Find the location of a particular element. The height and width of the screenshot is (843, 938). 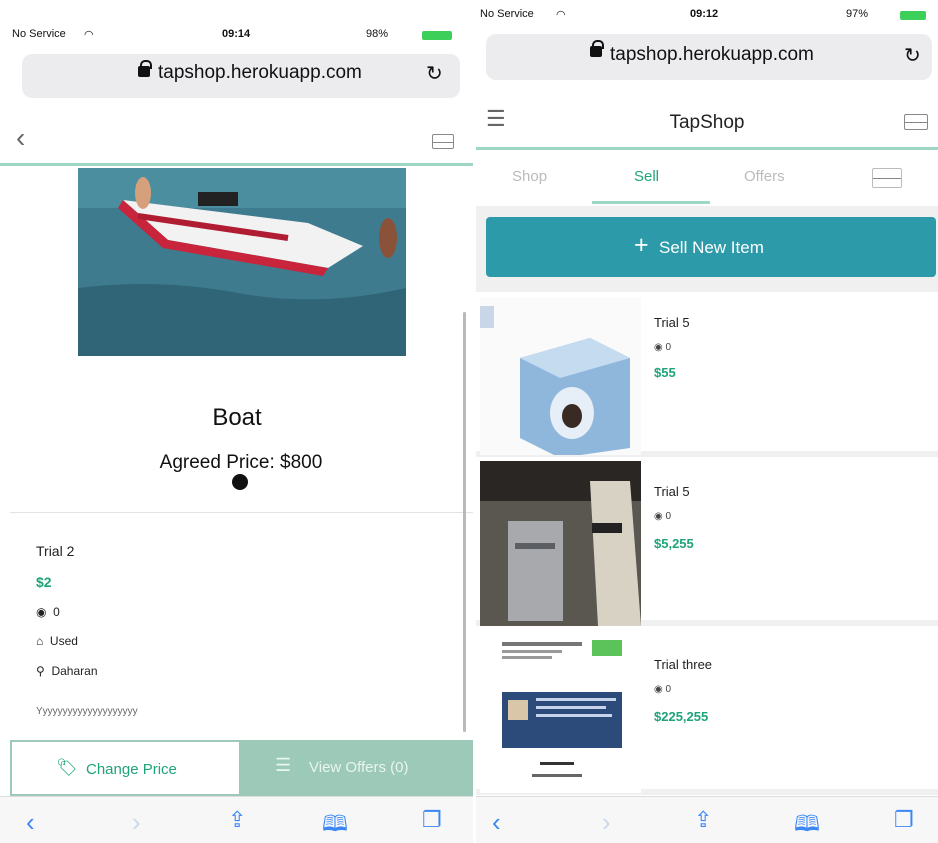

tab-messages-icon is located at coordinates (887, 178).